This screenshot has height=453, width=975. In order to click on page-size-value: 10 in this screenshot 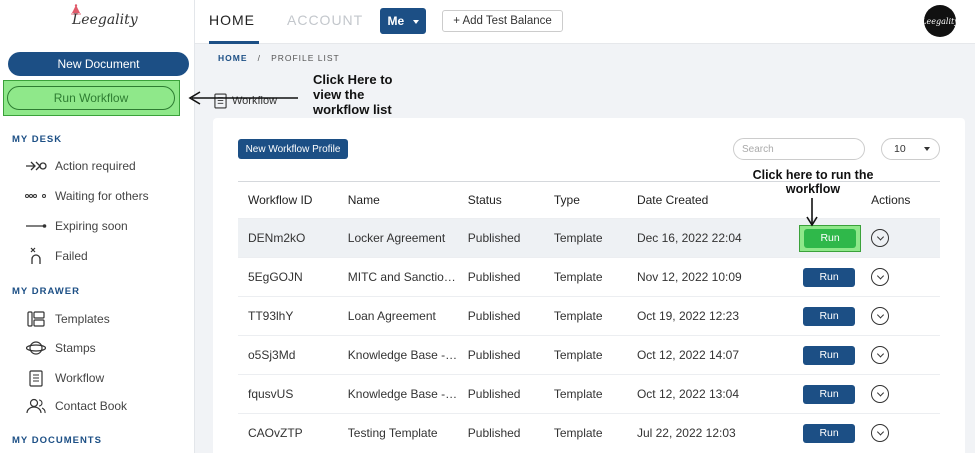, I will do `click(900, 149)`.